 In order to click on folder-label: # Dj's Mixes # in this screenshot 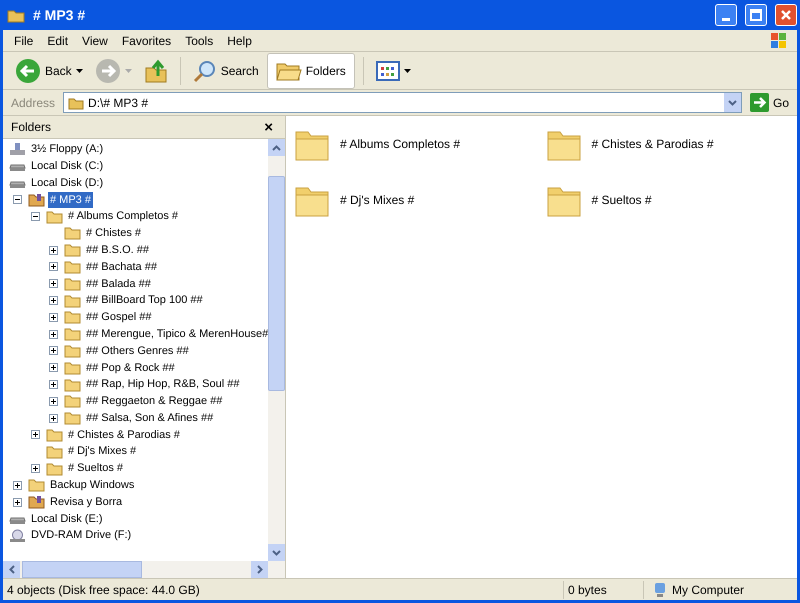, I will do `click(377, 200)`.